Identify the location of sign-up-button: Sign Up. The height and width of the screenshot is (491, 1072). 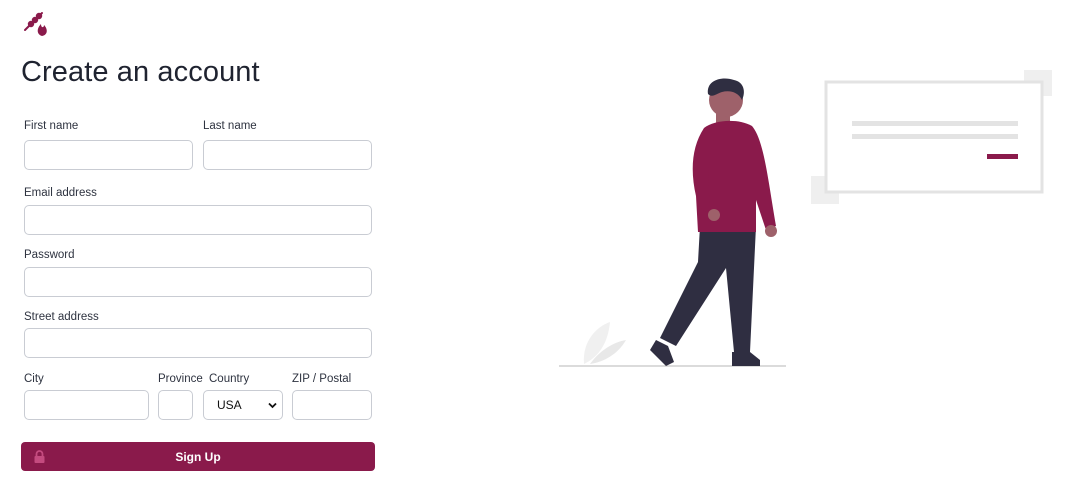
(198, 456).